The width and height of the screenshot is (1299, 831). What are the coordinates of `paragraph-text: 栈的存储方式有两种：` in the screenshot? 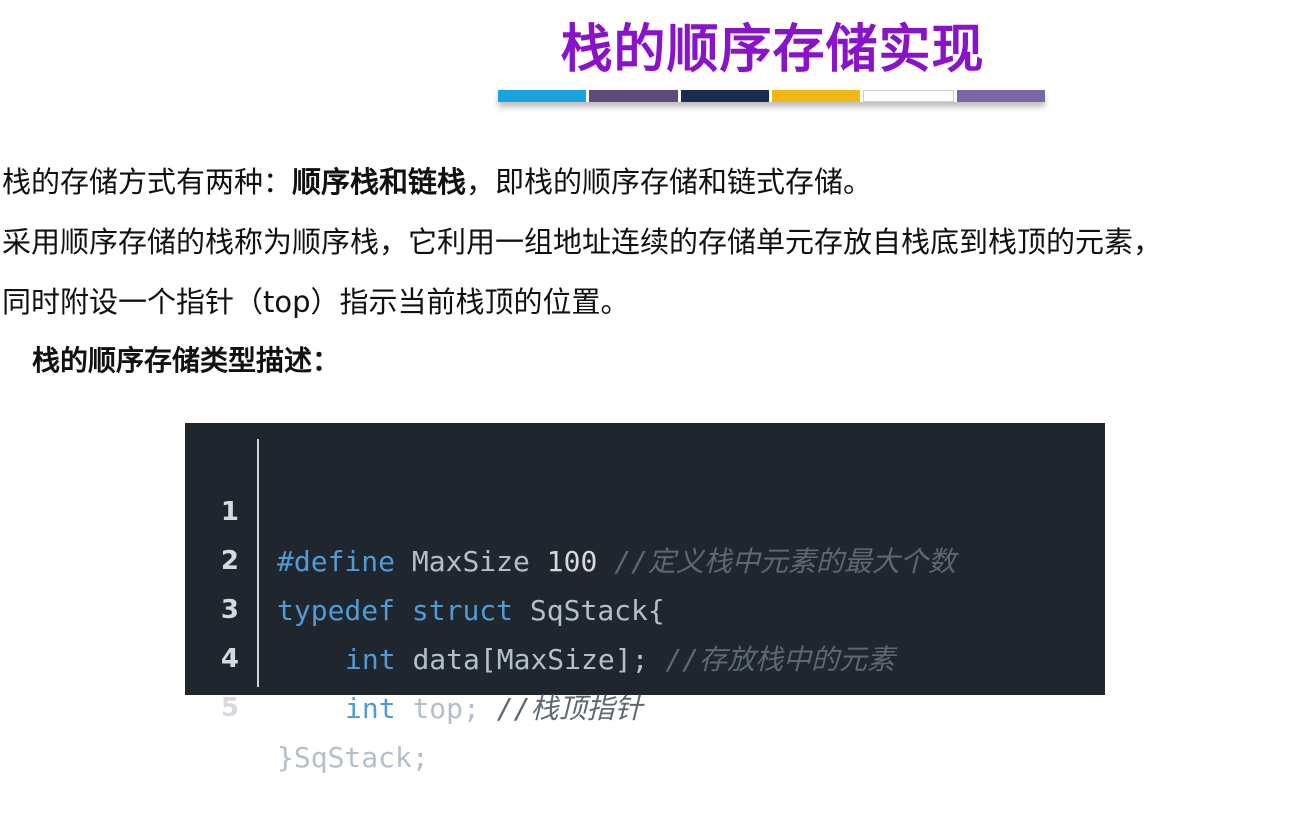 It's located at (147, 182).